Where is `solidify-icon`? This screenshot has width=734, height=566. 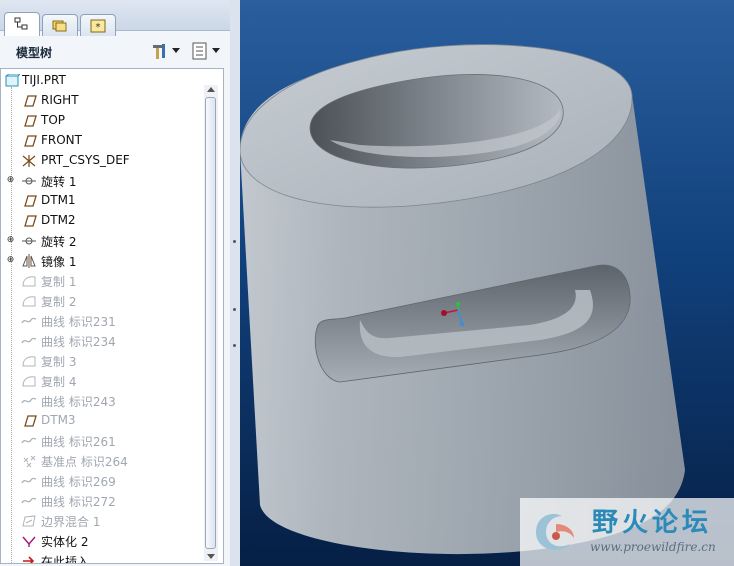
solidify-icon is located at coordinates (29, 541).